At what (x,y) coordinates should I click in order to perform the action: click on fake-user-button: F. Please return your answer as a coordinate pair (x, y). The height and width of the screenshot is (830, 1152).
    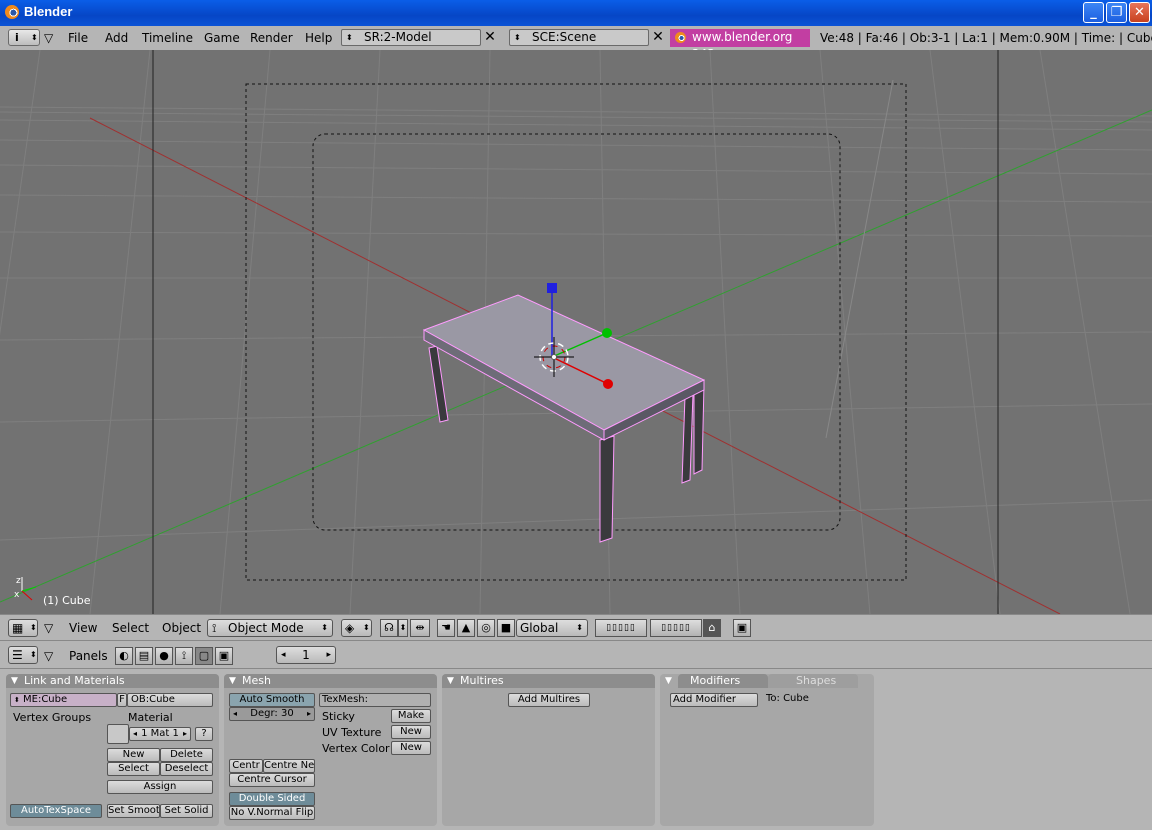
    Looking at the image, I should click on (122, 700).